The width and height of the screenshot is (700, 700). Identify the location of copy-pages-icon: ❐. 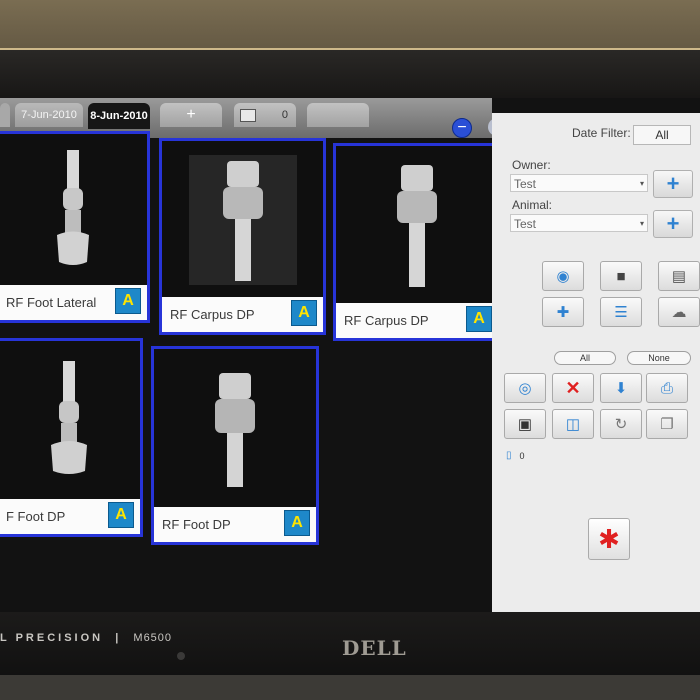
(667, 424).